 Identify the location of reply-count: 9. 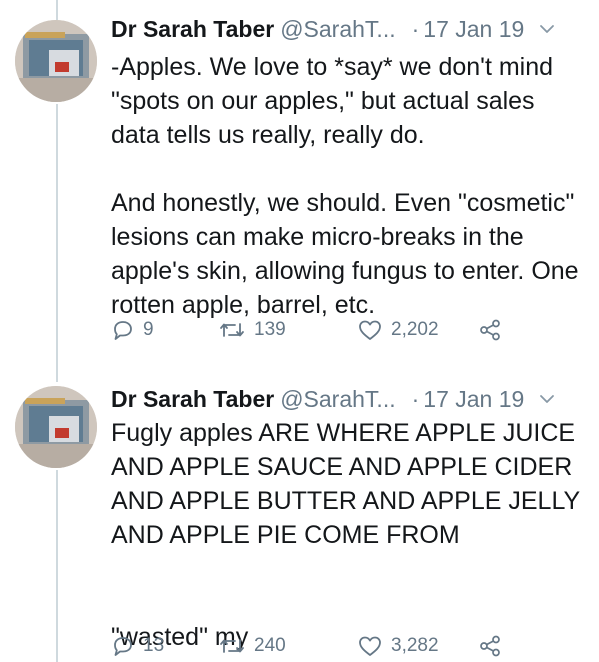
(148, 329).